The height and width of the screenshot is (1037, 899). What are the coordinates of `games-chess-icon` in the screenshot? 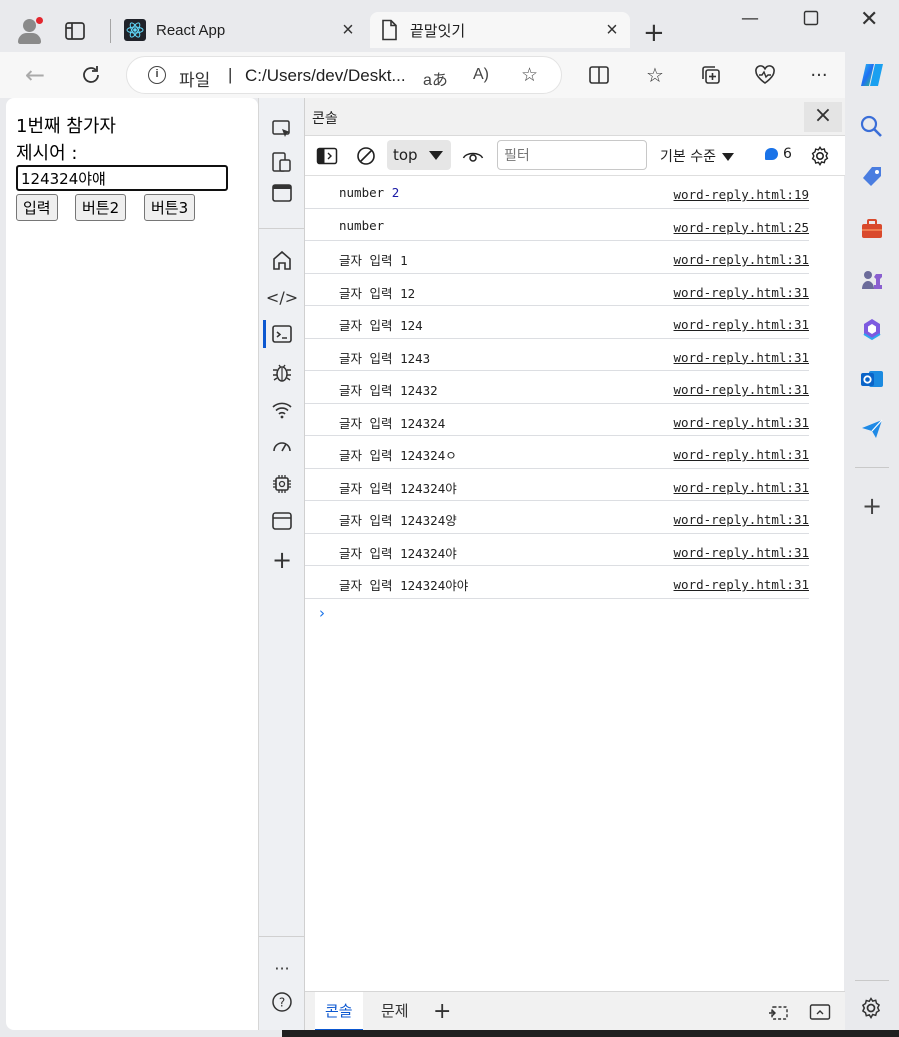 It's located at (872, 279).